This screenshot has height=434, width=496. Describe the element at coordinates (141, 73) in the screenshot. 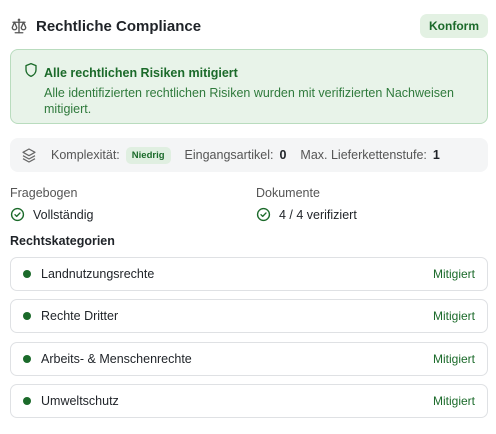

I see `alert-title: Alle rechtlichen Risiken mitigiert` at that location.